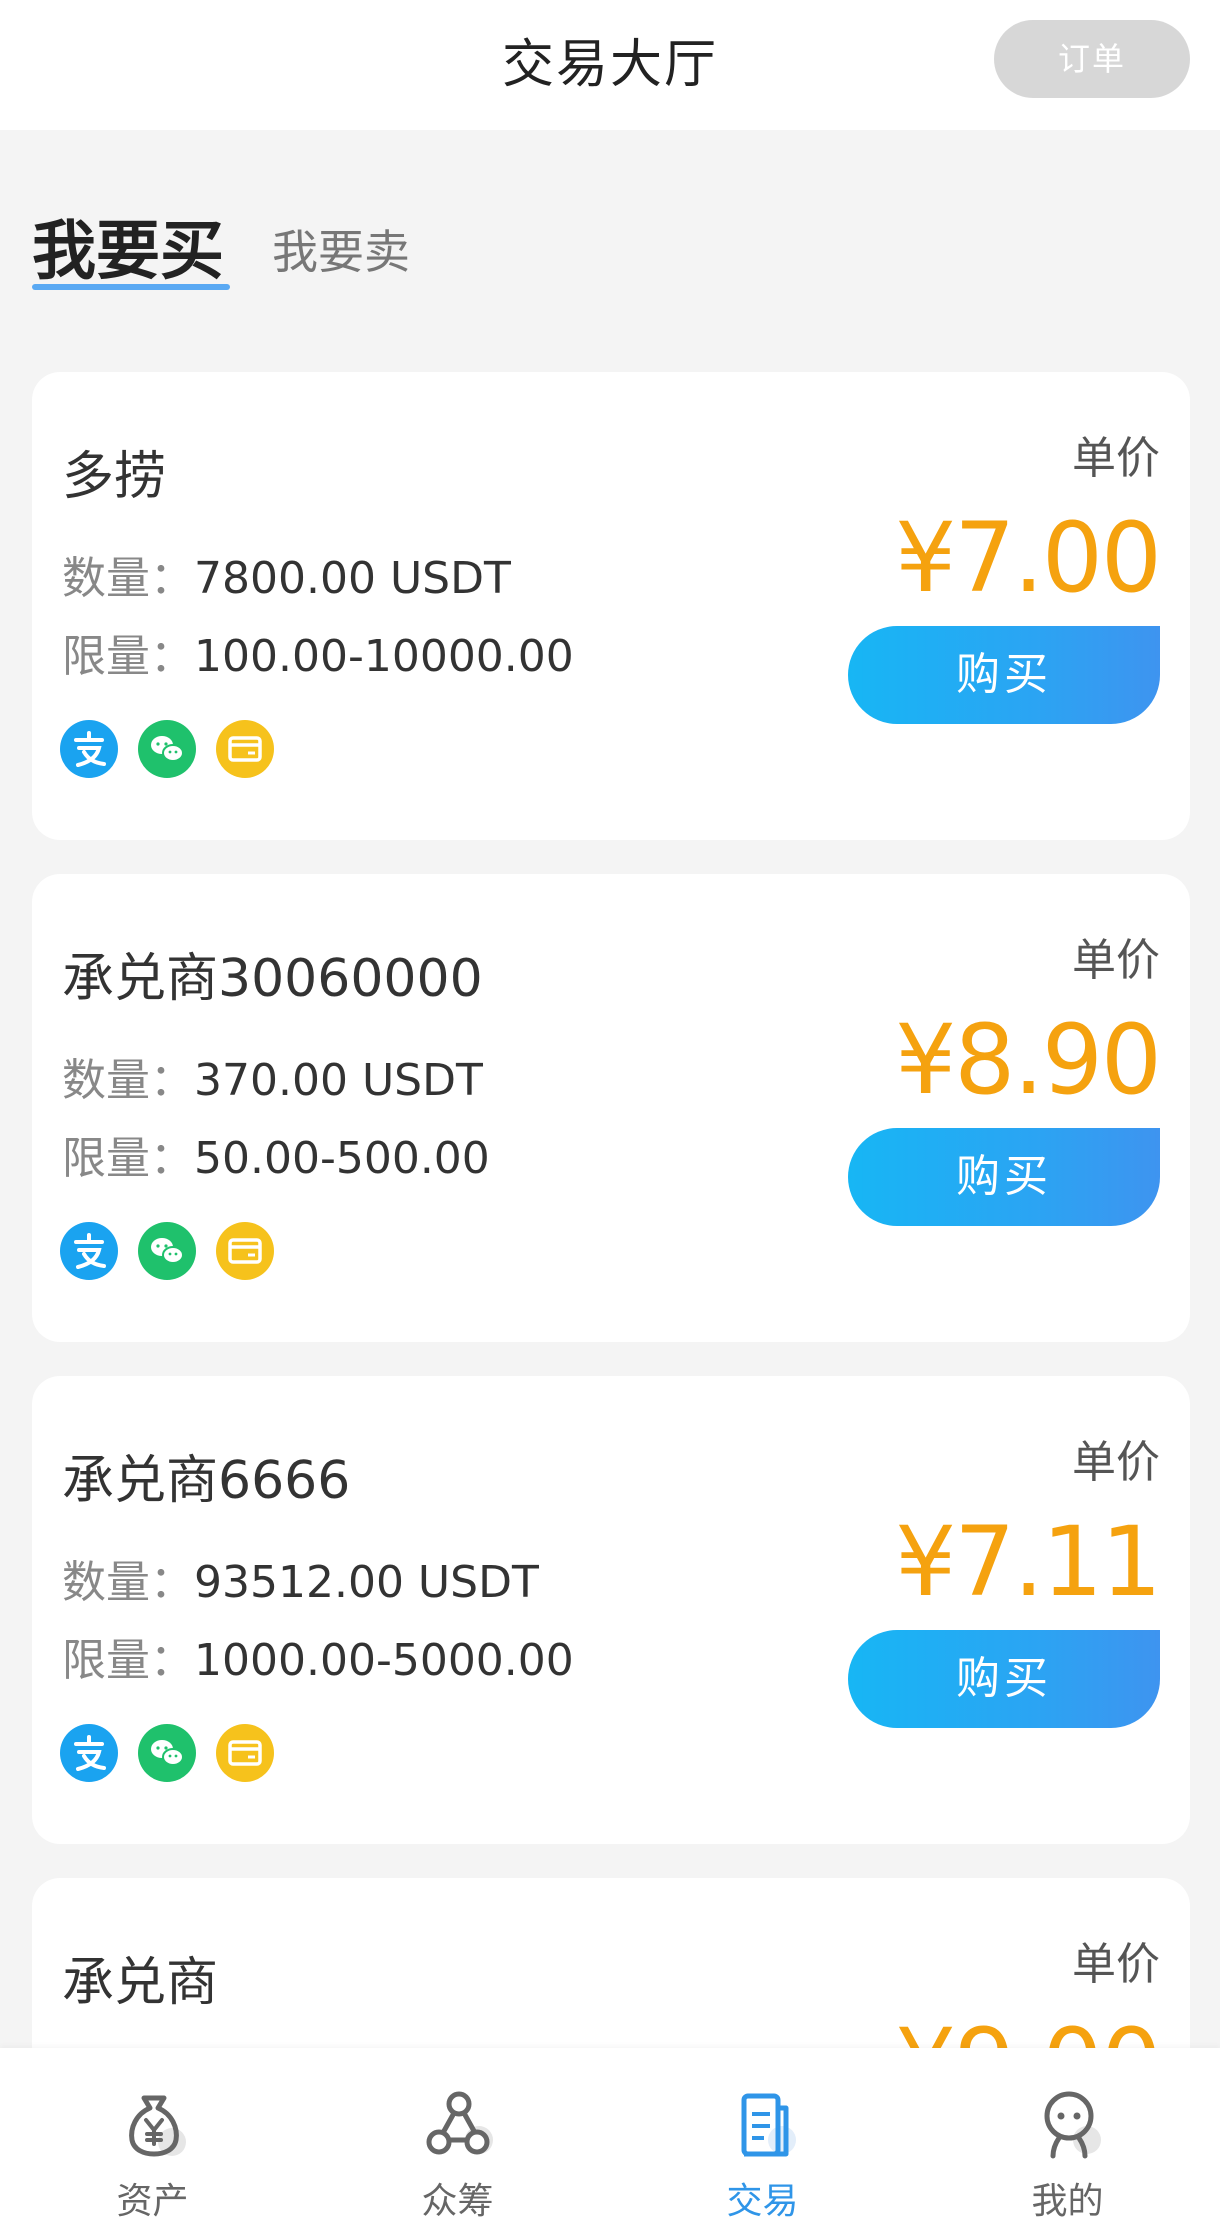  Describe the element at coordinates (157, 2126) in the screenshot. I see `money-bag-icon` at that location.